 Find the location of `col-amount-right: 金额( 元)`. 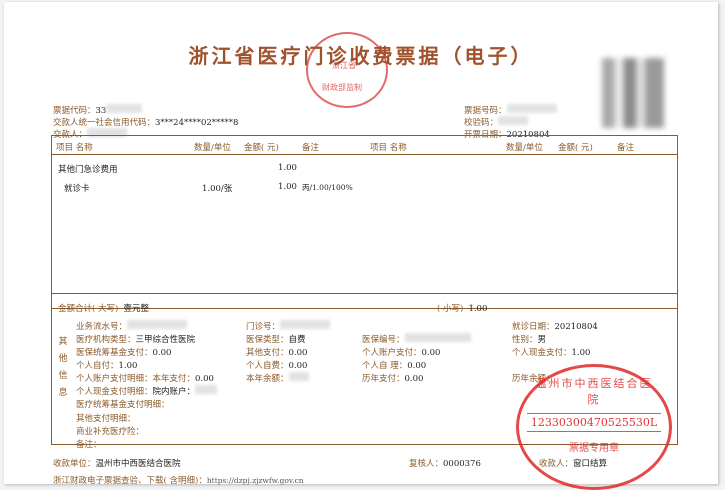

col-amount-right: 金额( 元) is located at coordinates (575, 148).